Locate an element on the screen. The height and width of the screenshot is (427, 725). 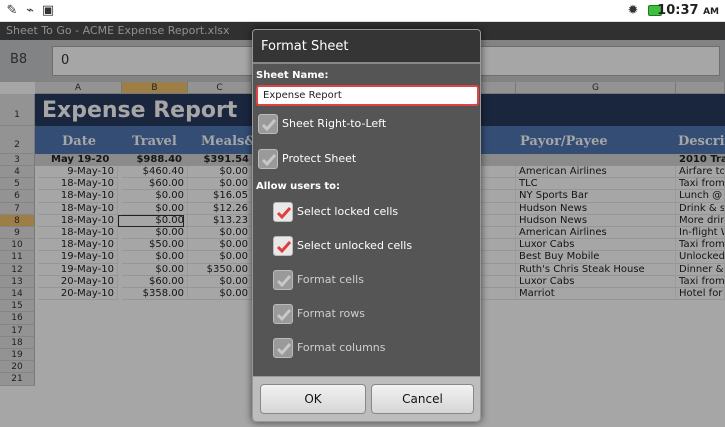
cancel-button: Cancel is located at coordinates (422, 399).